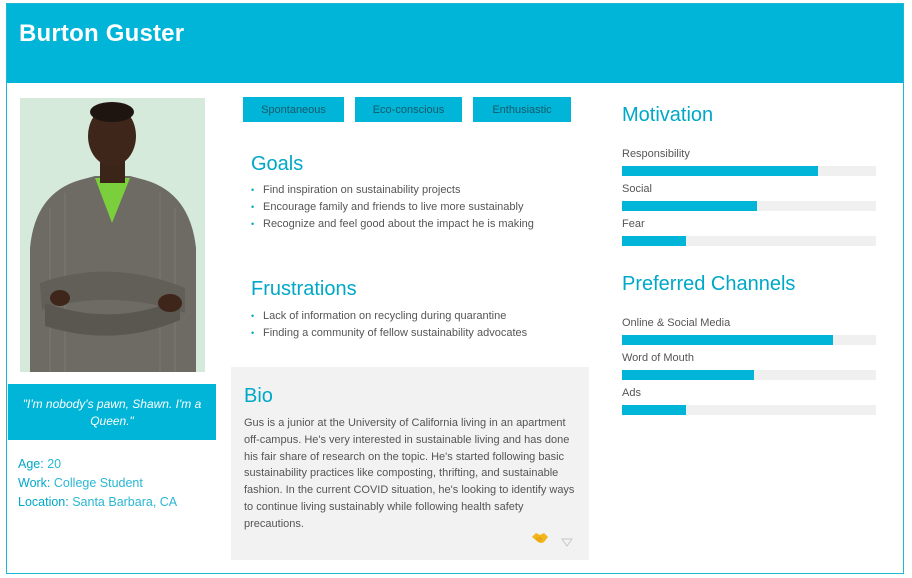  I want to click on tag-eco-conscious: Eco-conscious, so click(408, 109).